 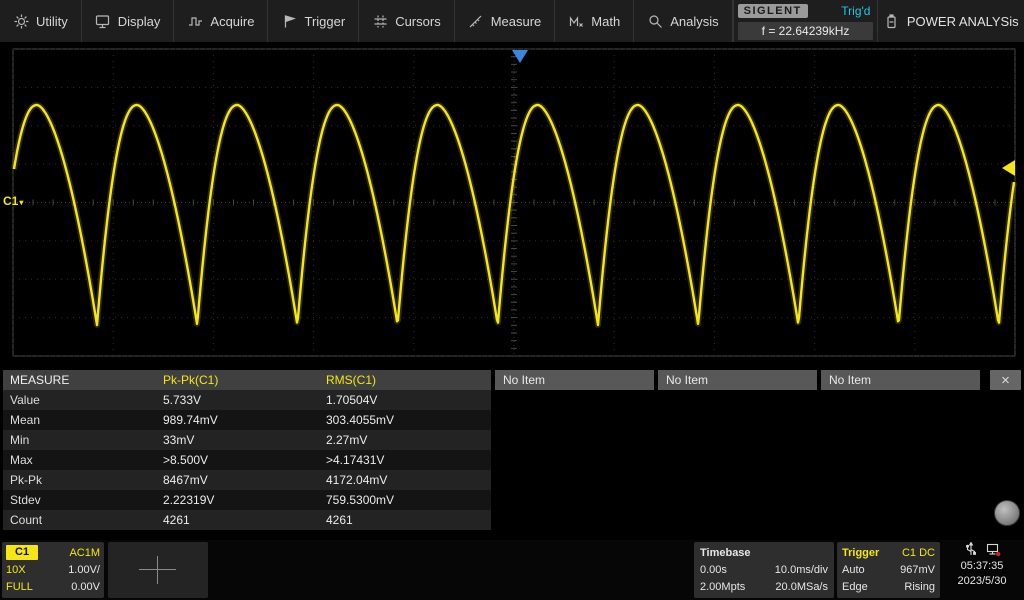 What do you see at coordinates (1008, 168) in the screenshot?
I see `trigger-level-marker` at bounding box center [1008, 168].